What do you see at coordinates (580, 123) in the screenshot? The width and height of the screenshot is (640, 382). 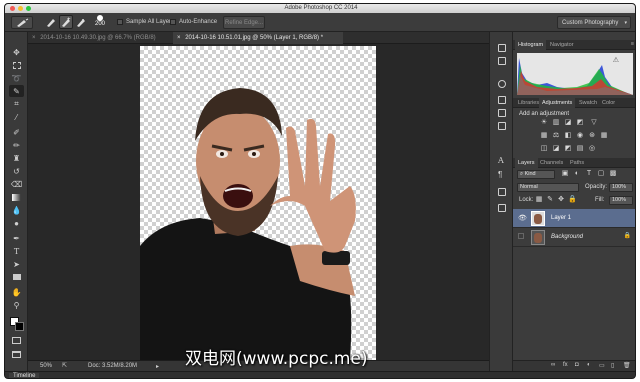 I see `exposure-icon: ◩` at bounding box center [580, 123].